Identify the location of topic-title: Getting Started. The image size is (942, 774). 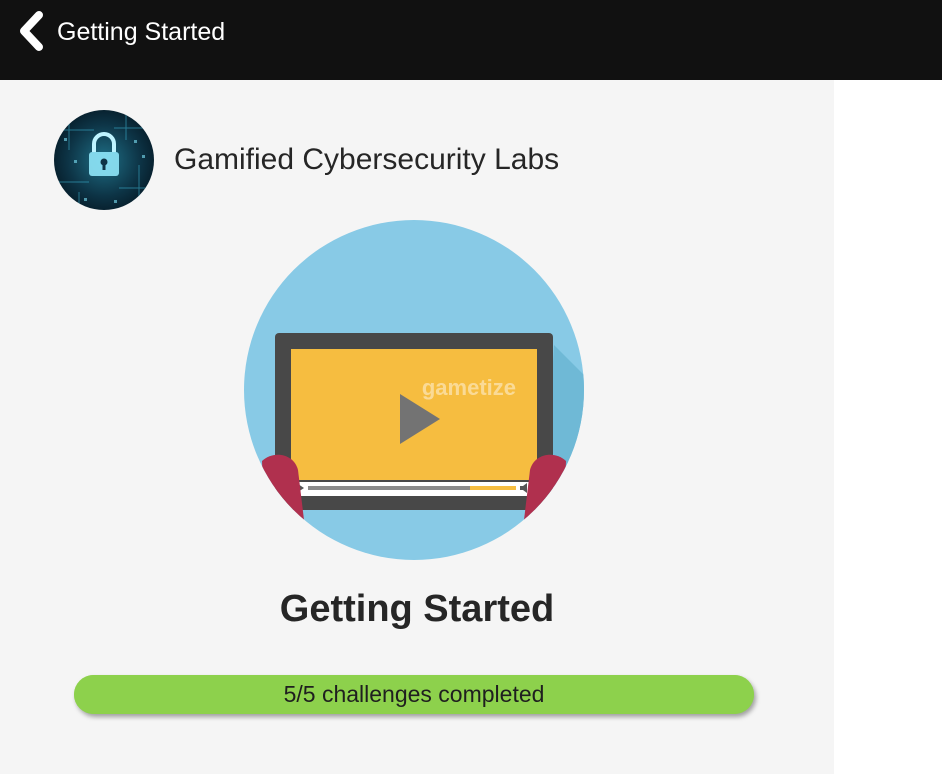
(417, 609).